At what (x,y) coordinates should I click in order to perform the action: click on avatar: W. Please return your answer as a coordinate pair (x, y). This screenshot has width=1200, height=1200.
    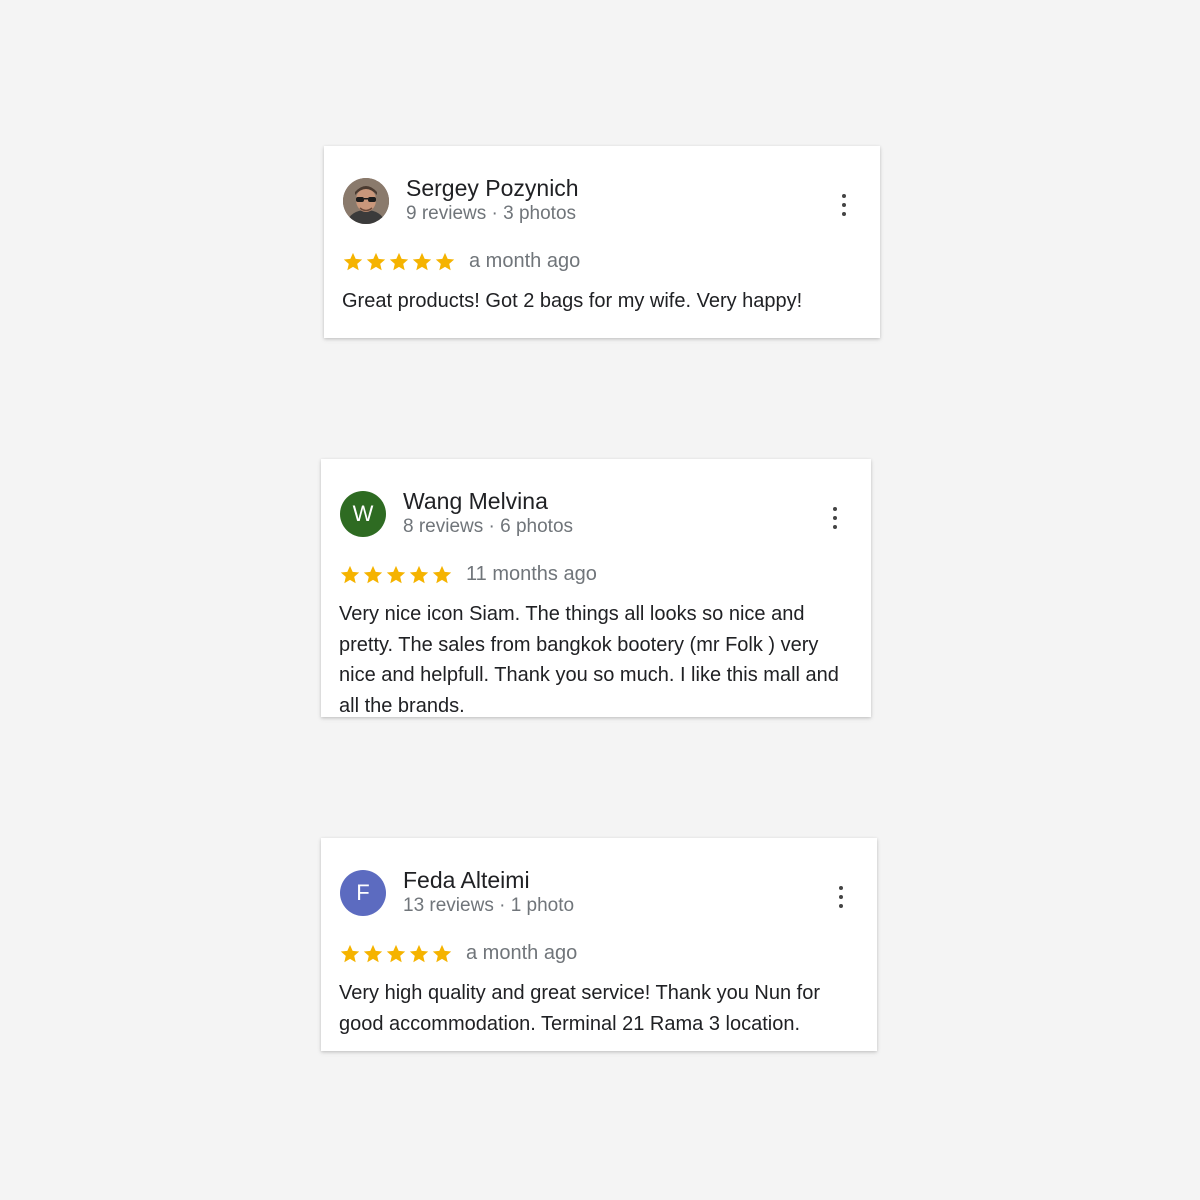
    Looking at the image, I should click on (363, 514).